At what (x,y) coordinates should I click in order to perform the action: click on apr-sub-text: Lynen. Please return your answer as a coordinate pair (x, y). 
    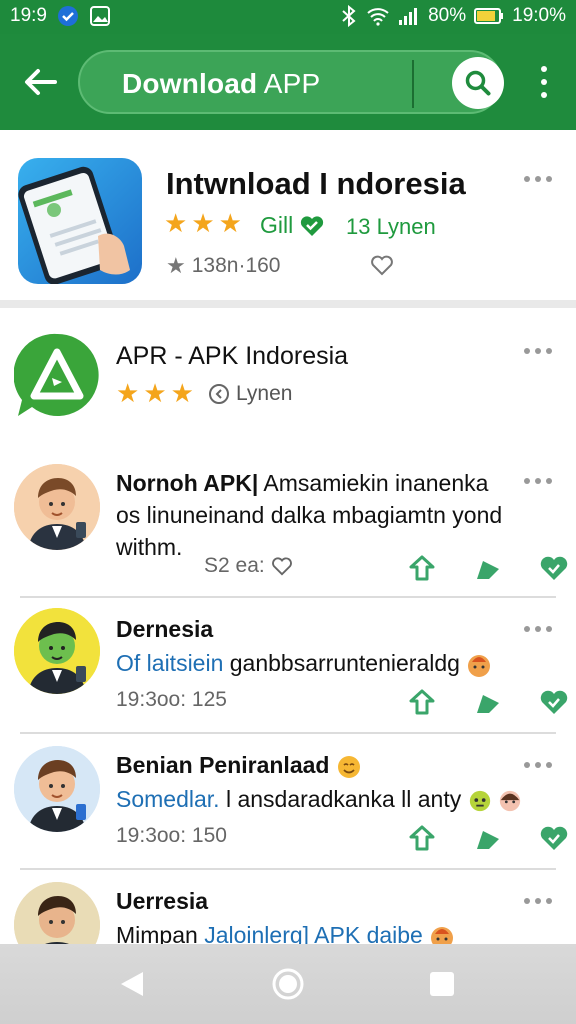
    Looking at the image, I should click on (264, 393).